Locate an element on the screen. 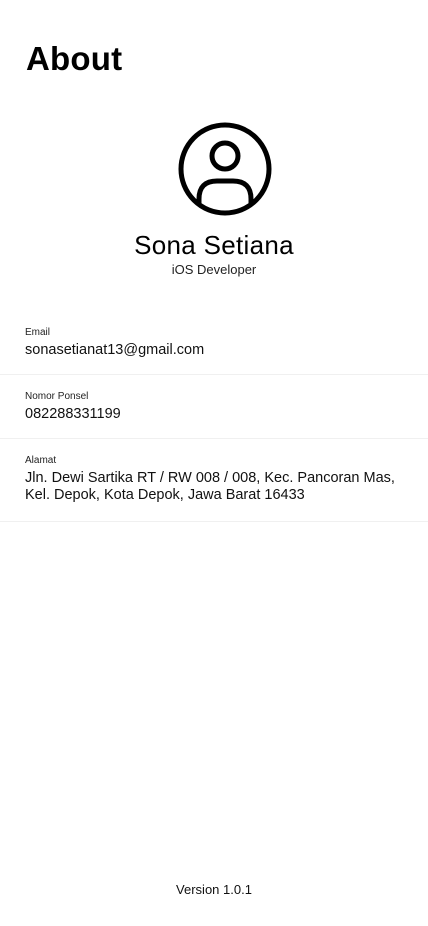  phone-row: Nomor Ponsel 082288331199 is located at coordinates (214, 415).